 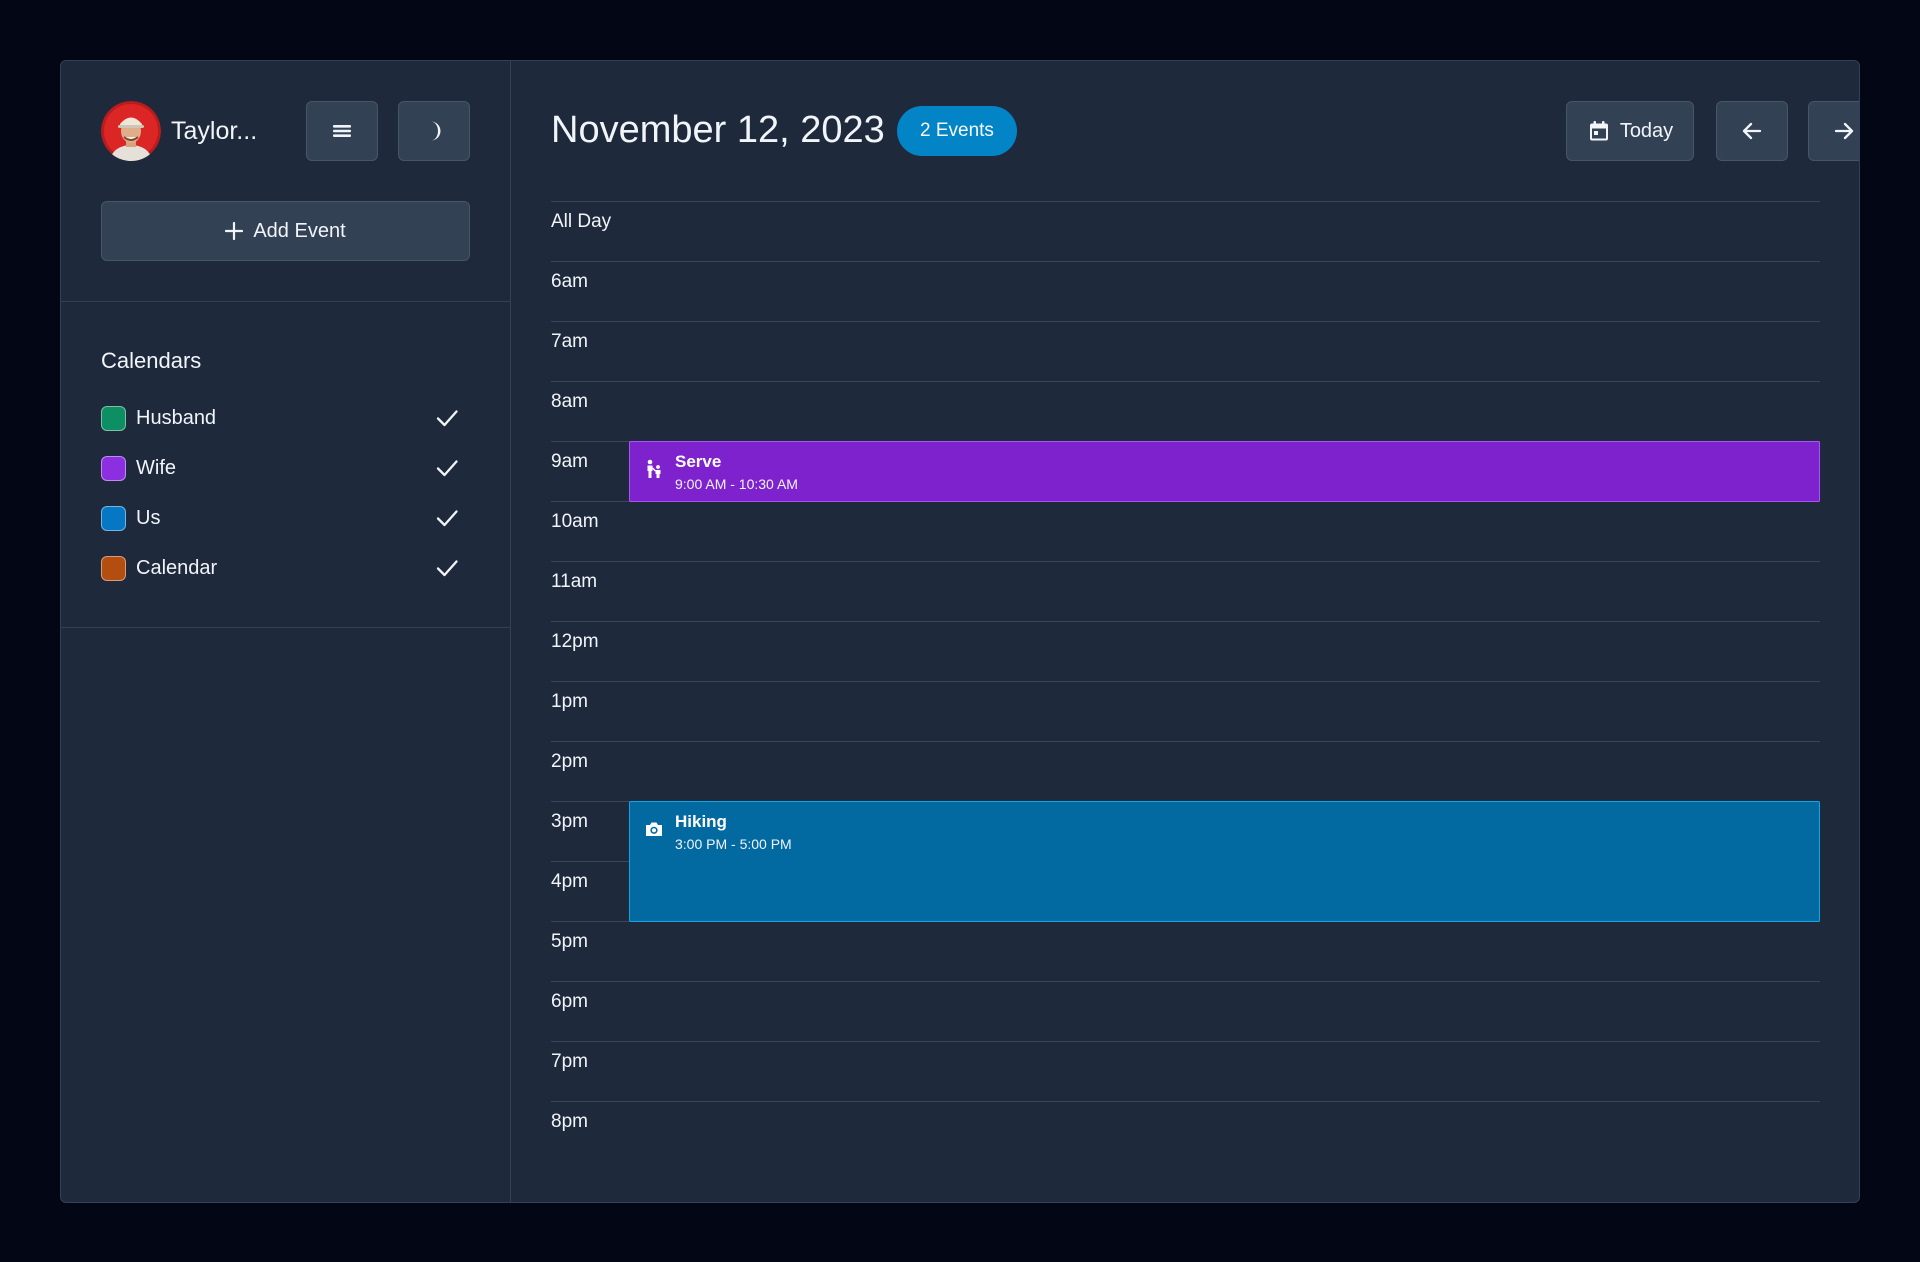 I want to click on hour-label: 6pm, so click(x=569, y=1001).